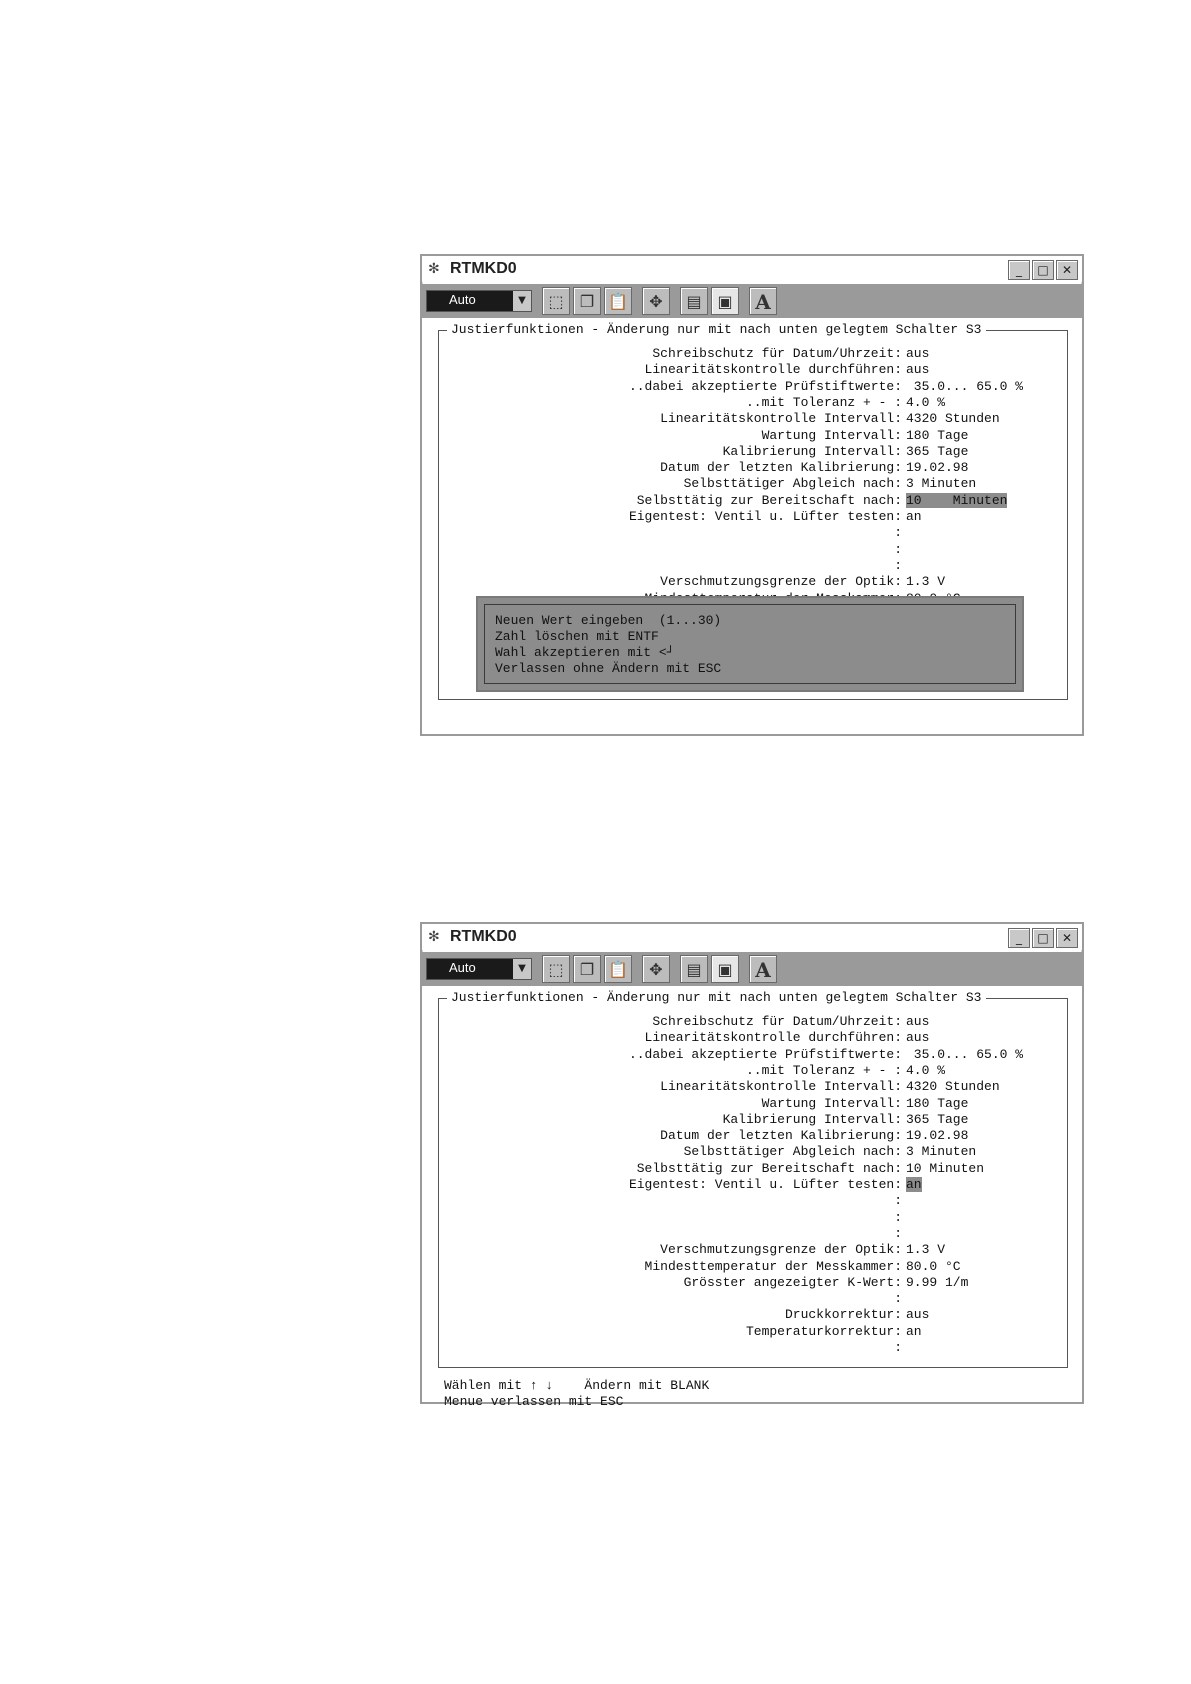 The image size is (1191, 1684). Describe the element at coordinates (752, 1315) in the screenshot. I see `setting-row: Druckkorrektur: aus` at that location.